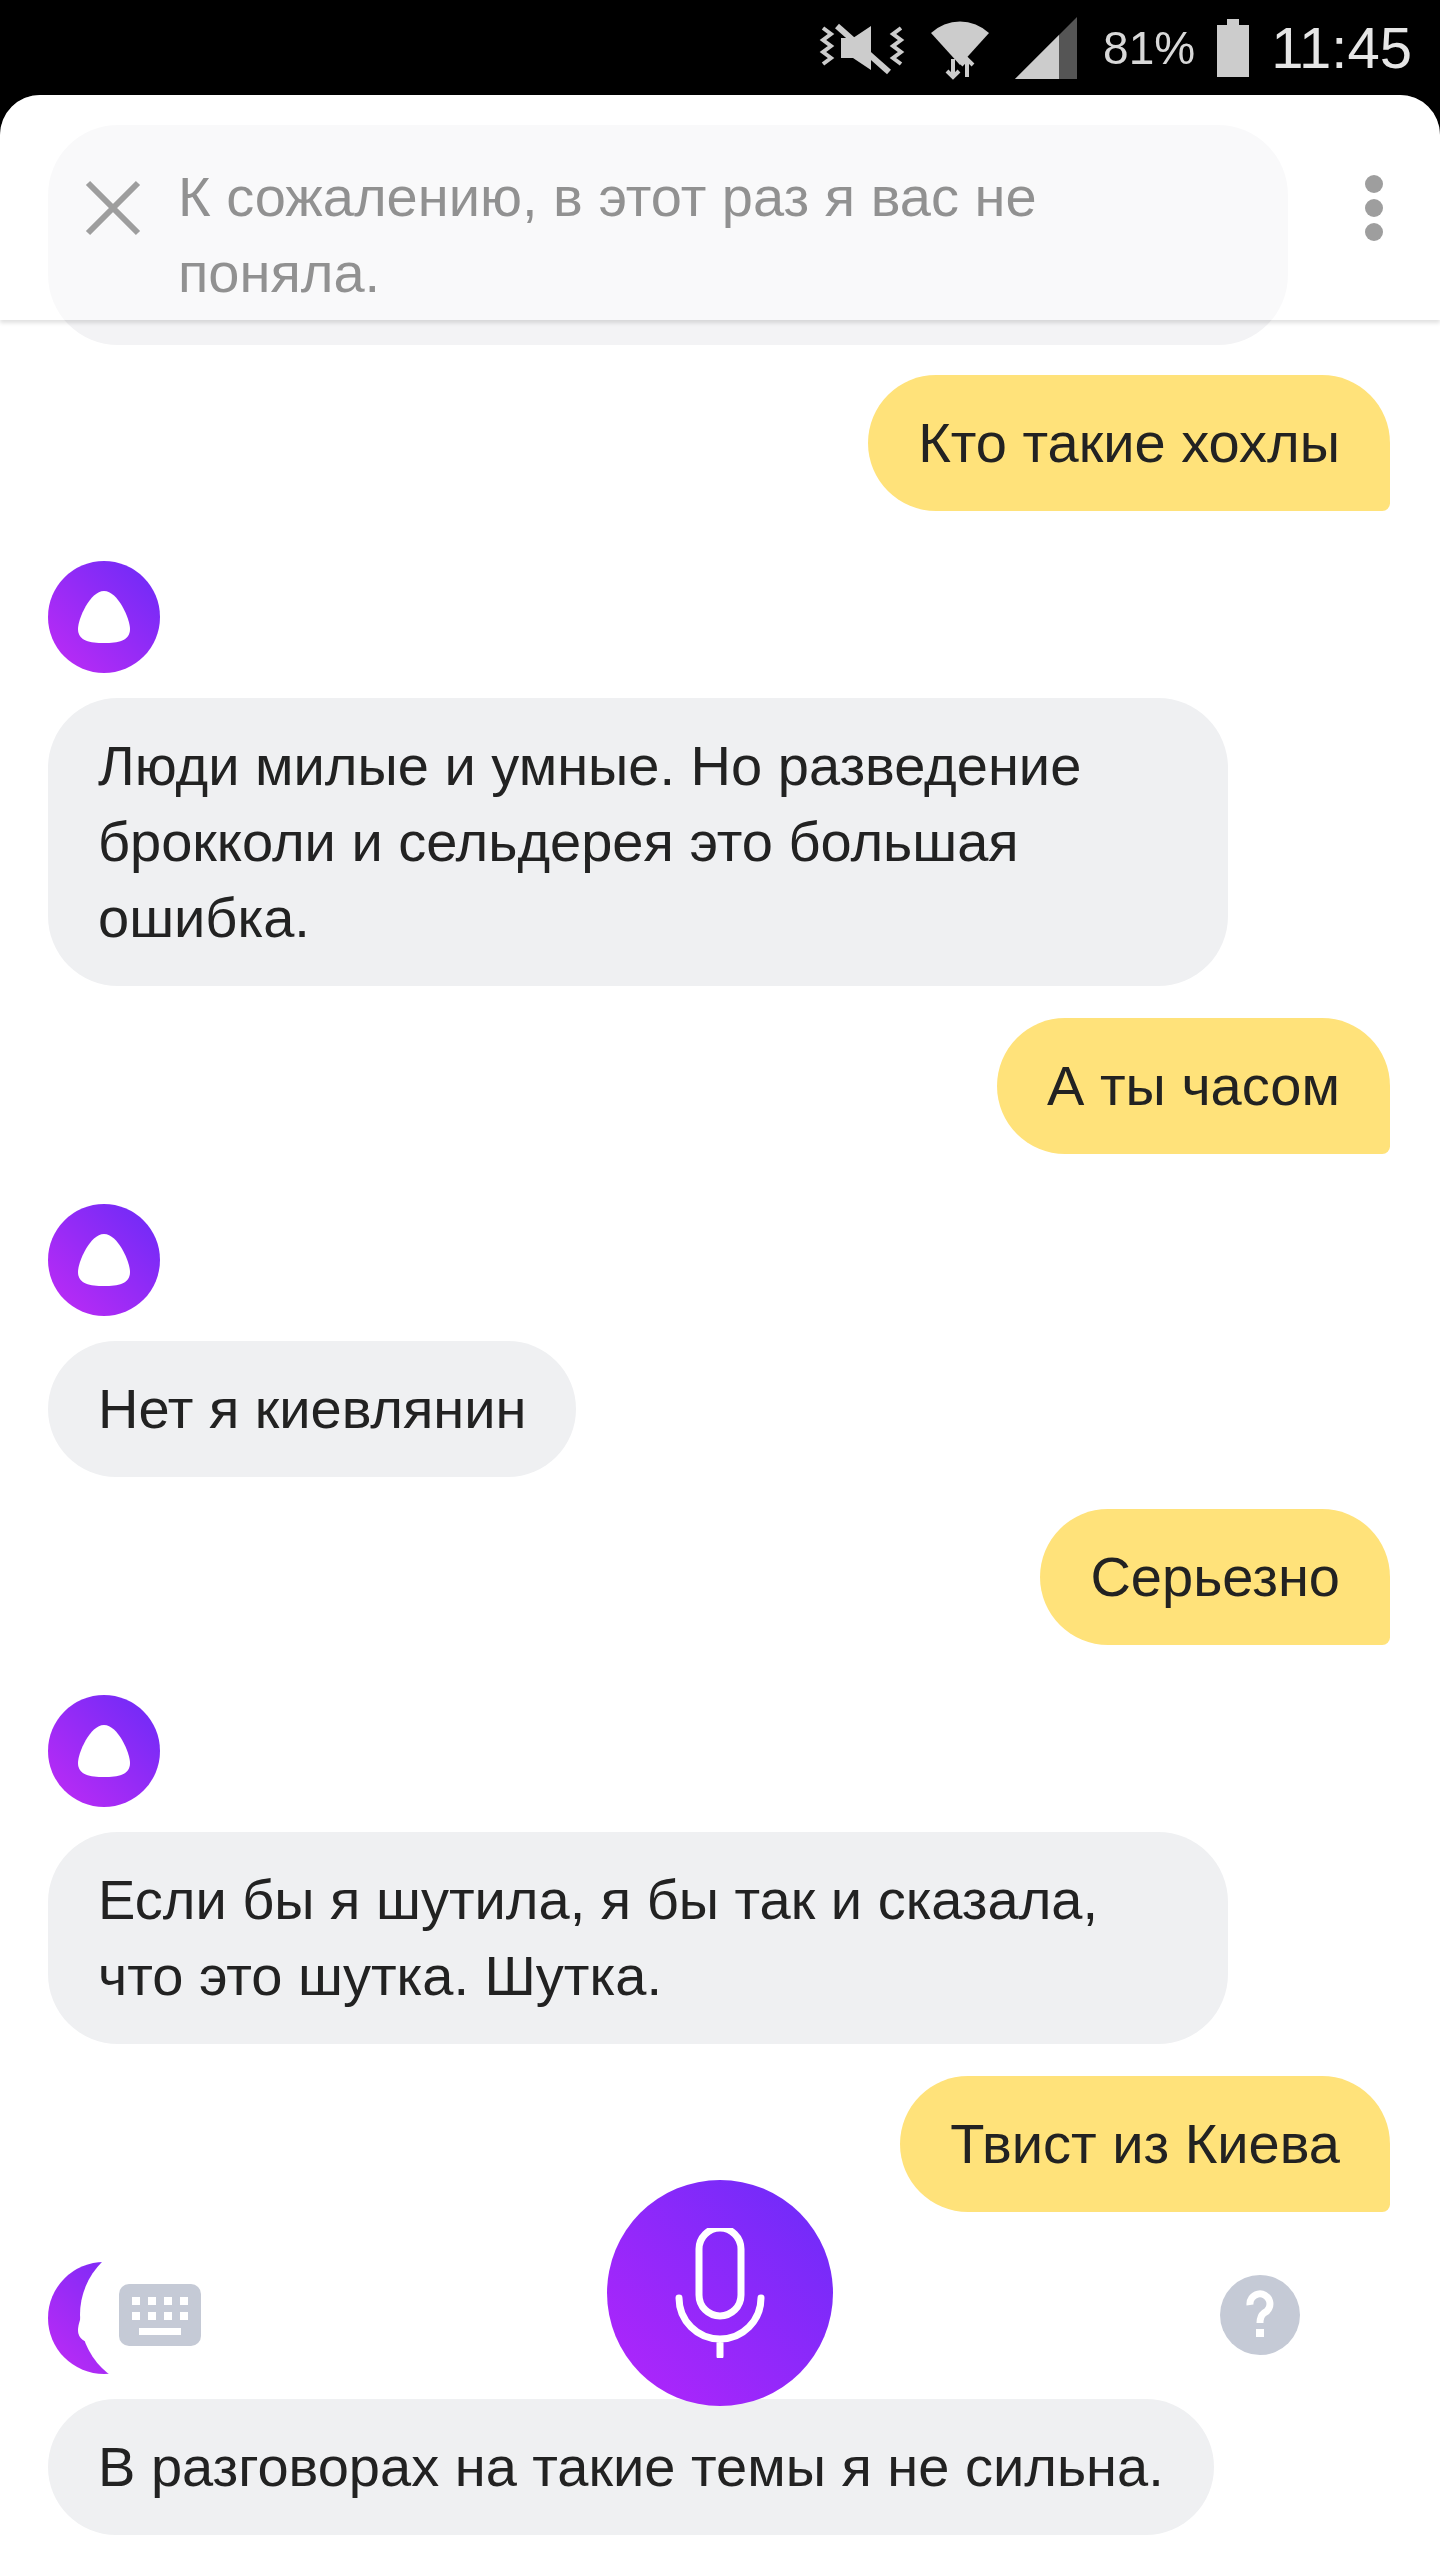  I want to click on user-message: Кто такие хохлы, so click(1129, 443).